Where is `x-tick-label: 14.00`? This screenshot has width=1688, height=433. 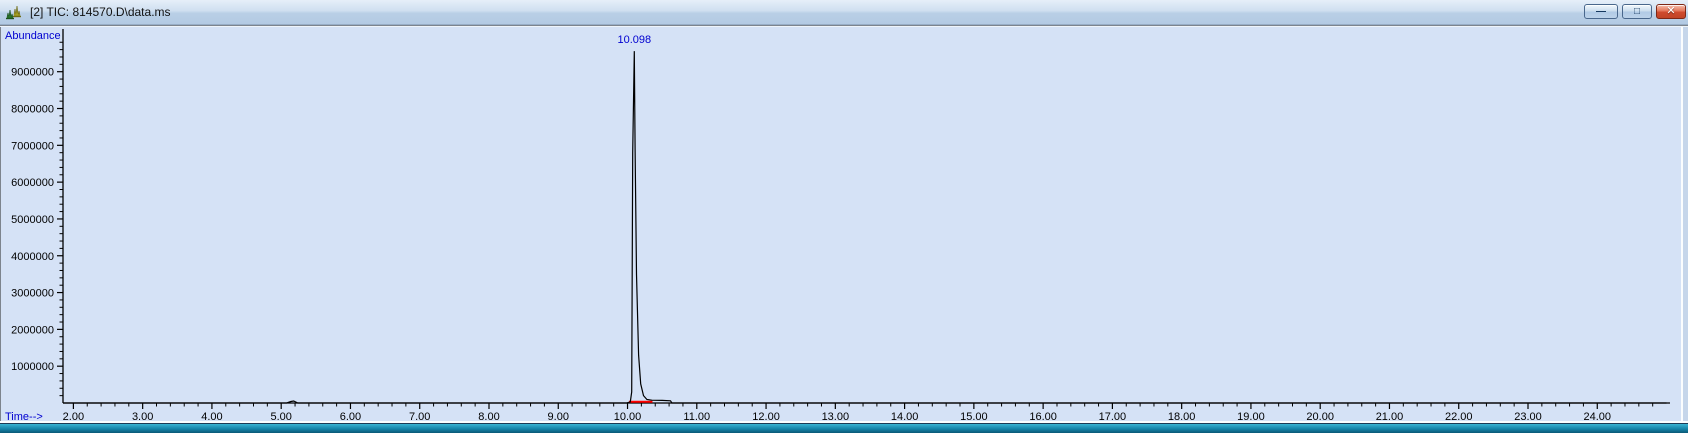 x-tick-label: 14.00 is located at coordinates (905, 416).